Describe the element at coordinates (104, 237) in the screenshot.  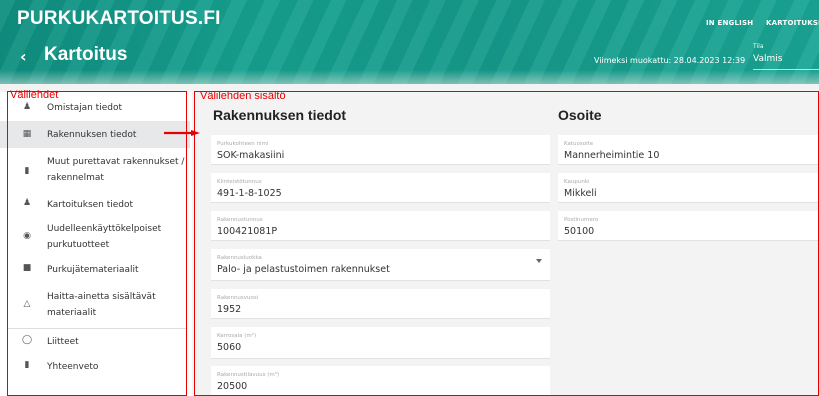
I see `tab-label: Uudelleenkäyttökelpoiset purkutuotteet` at that location.